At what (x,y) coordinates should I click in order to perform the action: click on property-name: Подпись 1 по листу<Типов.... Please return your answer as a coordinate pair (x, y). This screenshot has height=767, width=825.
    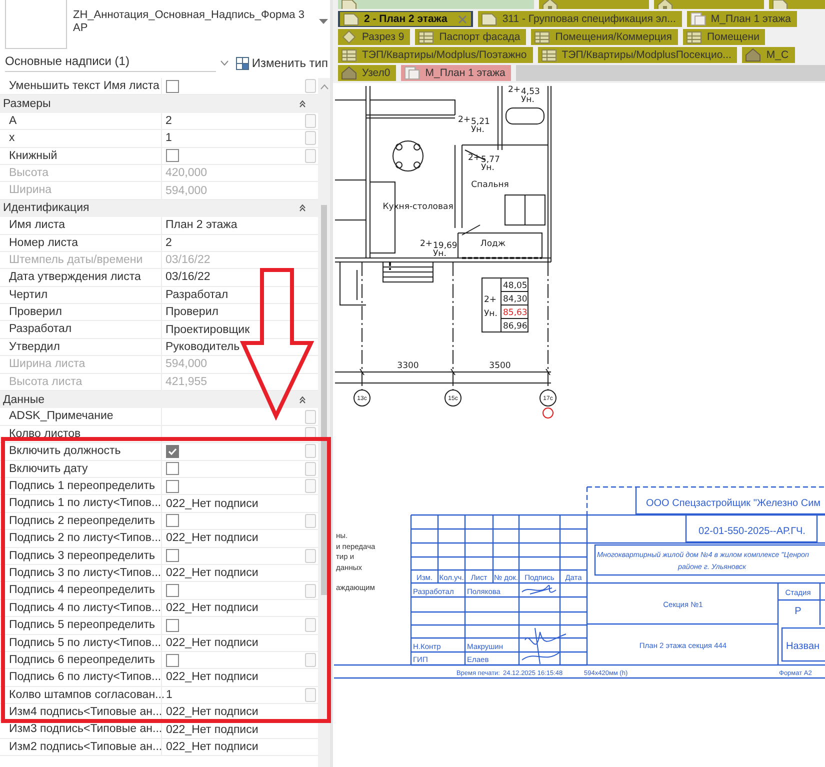
    Looking at the image, I should click on (81, 503).